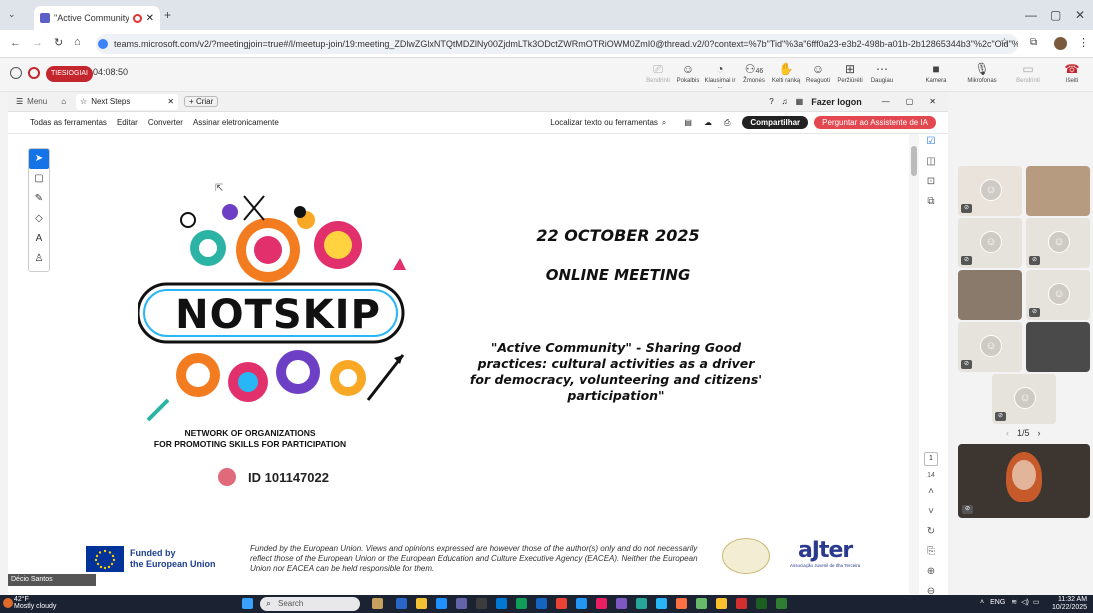  What do you see at coordinates (310, 604) in the screenshot?
I see `taskbar-search: Search` at bounding box center [310, 604].